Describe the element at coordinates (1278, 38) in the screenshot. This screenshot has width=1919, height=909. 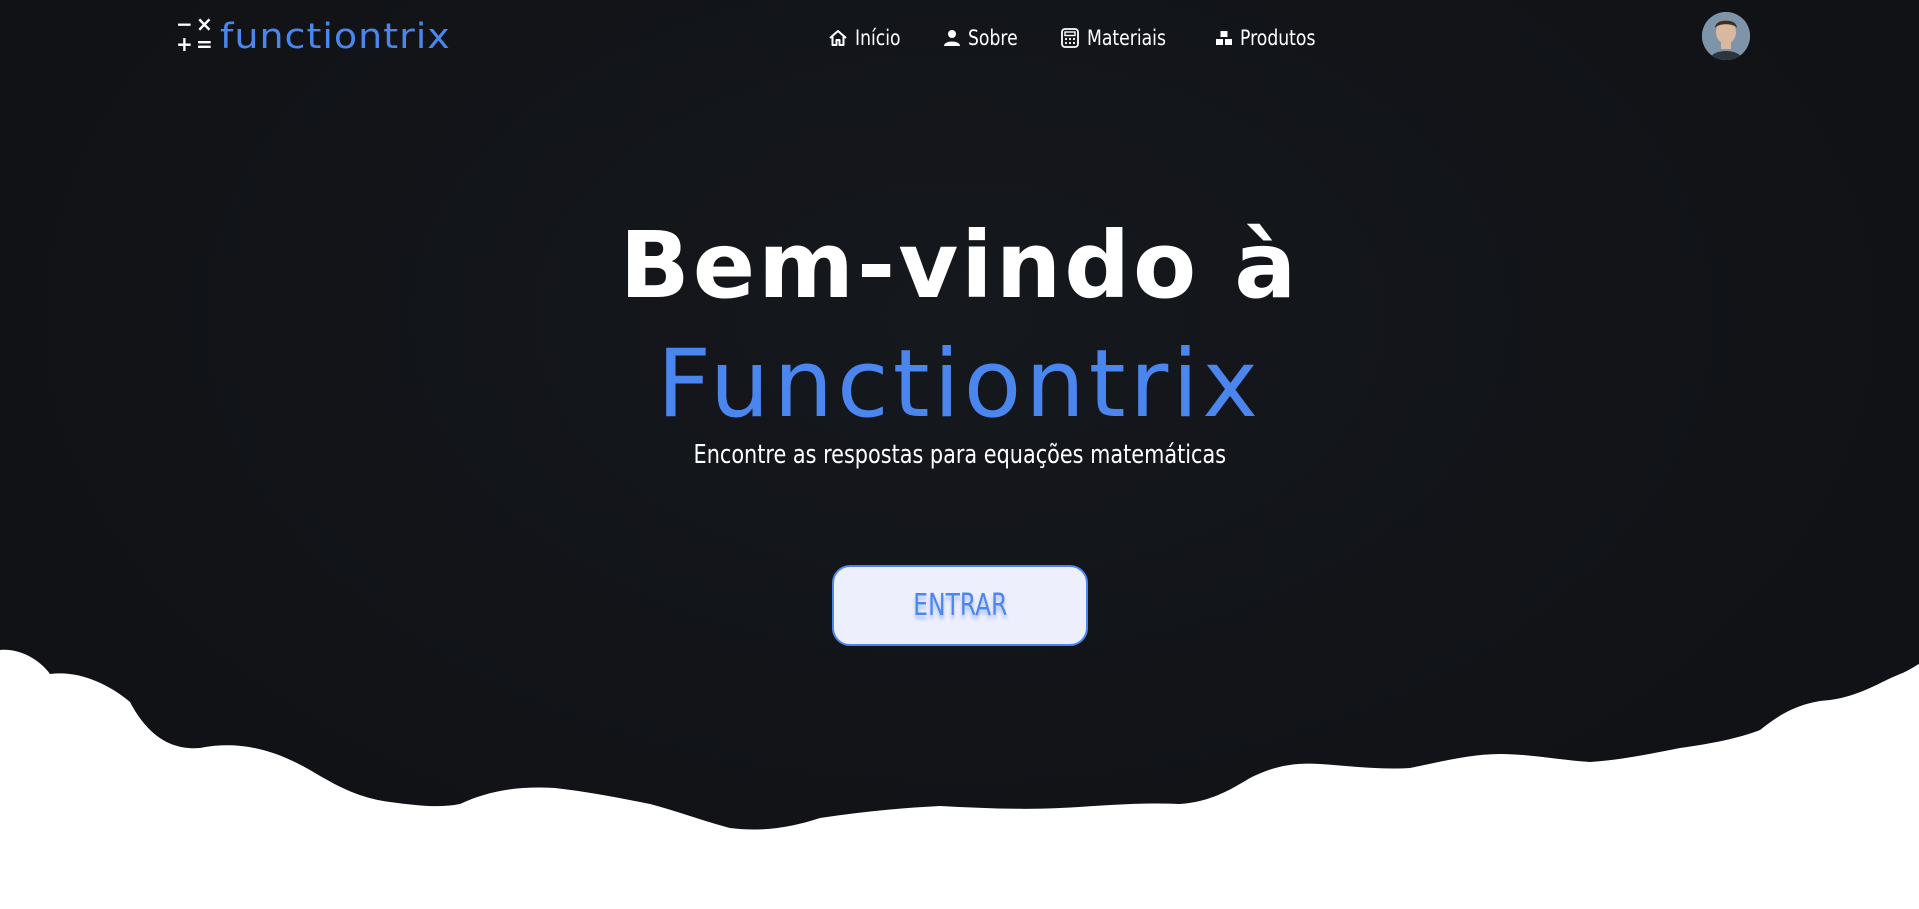
I see `nav-label: Produtos` at that location.